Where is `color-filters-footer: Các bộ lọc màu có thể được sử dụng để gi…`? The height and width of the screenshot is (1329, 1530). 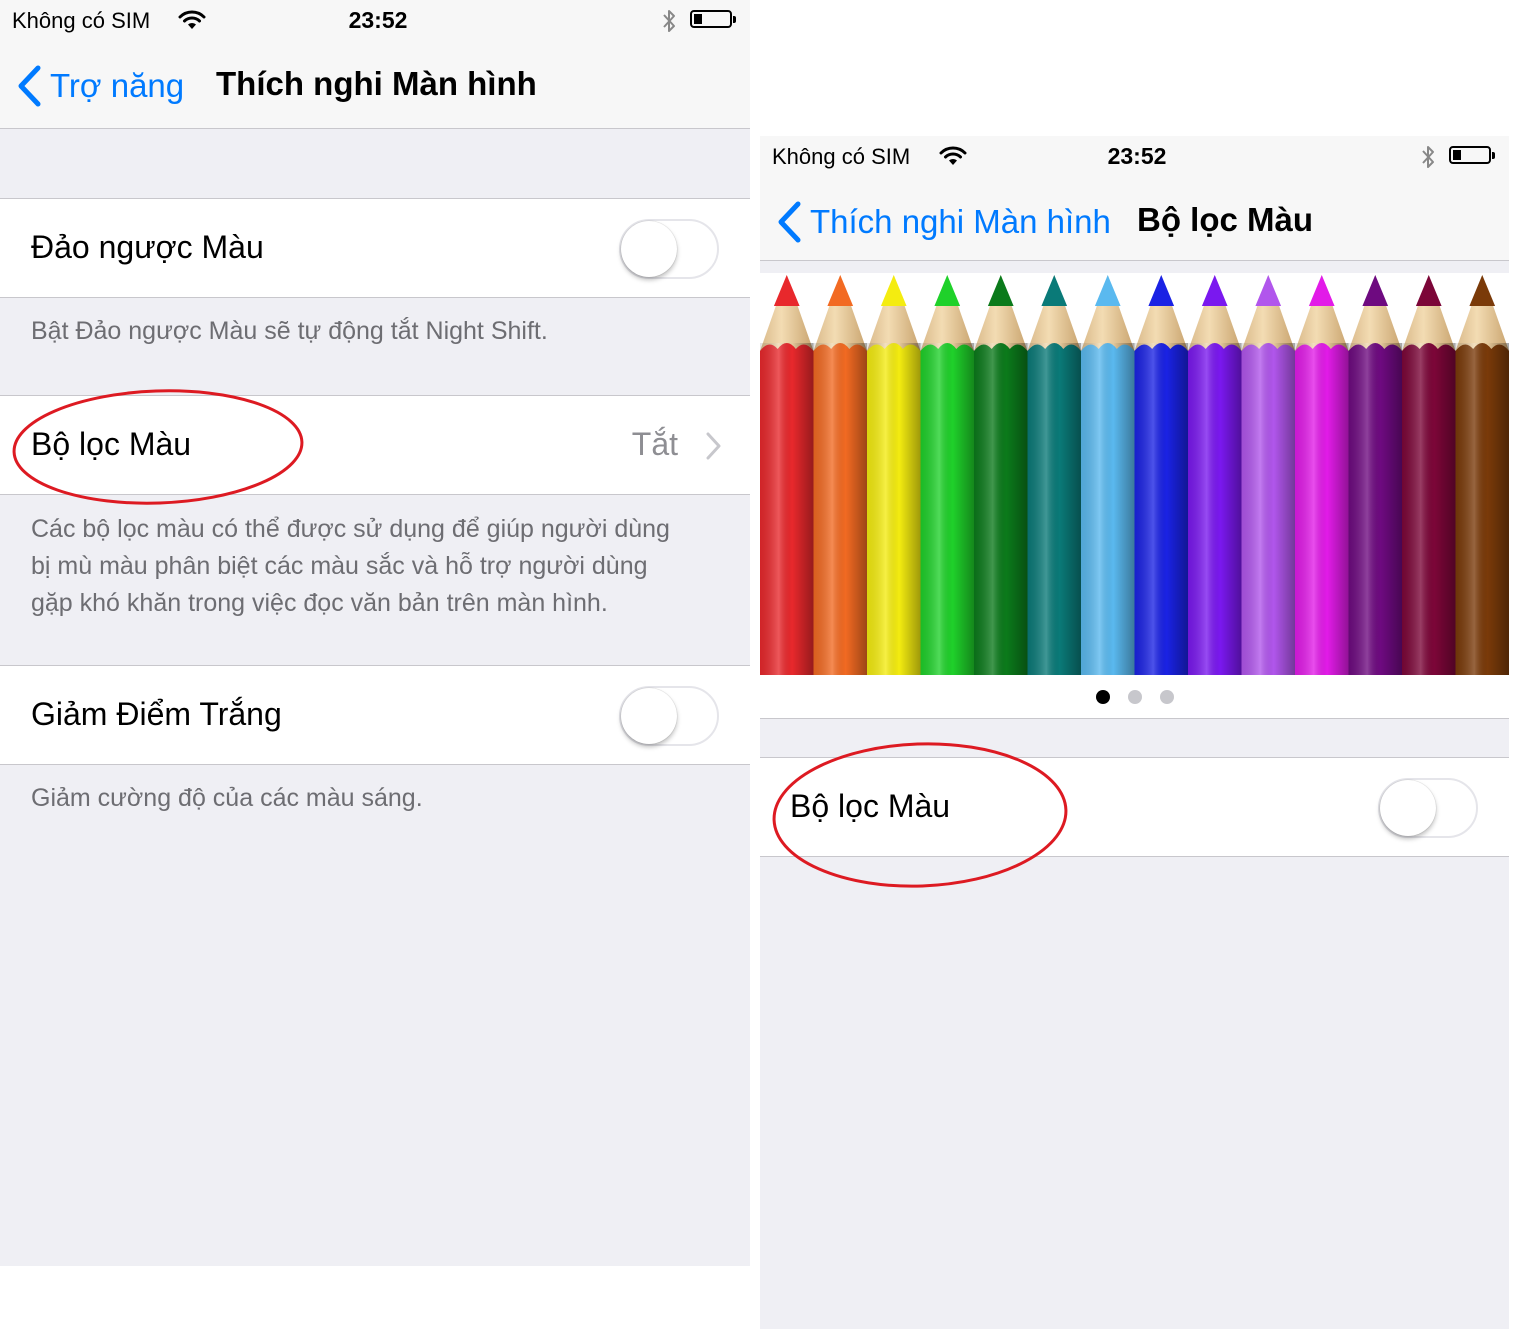 color-filters-footer: Các bộ lọc màu có thể được sử dụng để gi… is located at coordinates (375, 566).